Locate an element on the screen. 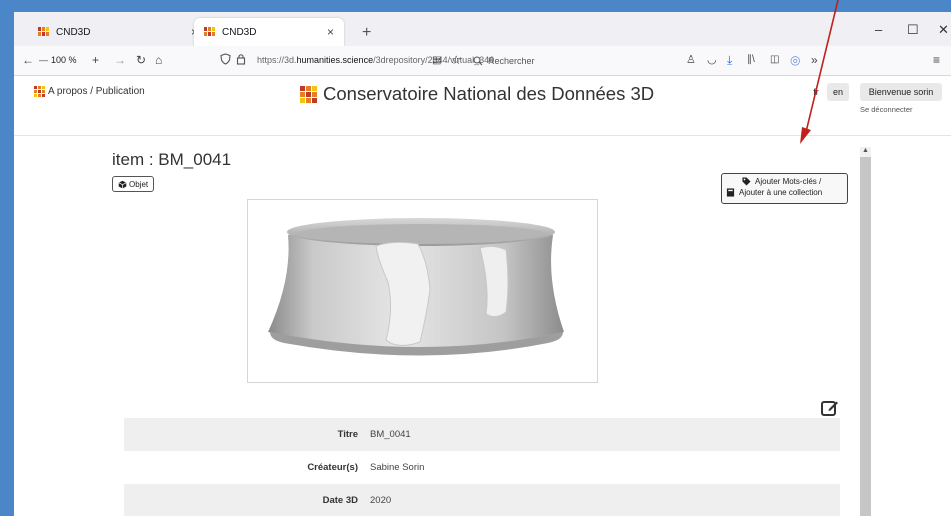 The width and height of the screenshot is (951, 516). search-input: Rechercher is located at coordinates (528, 61).